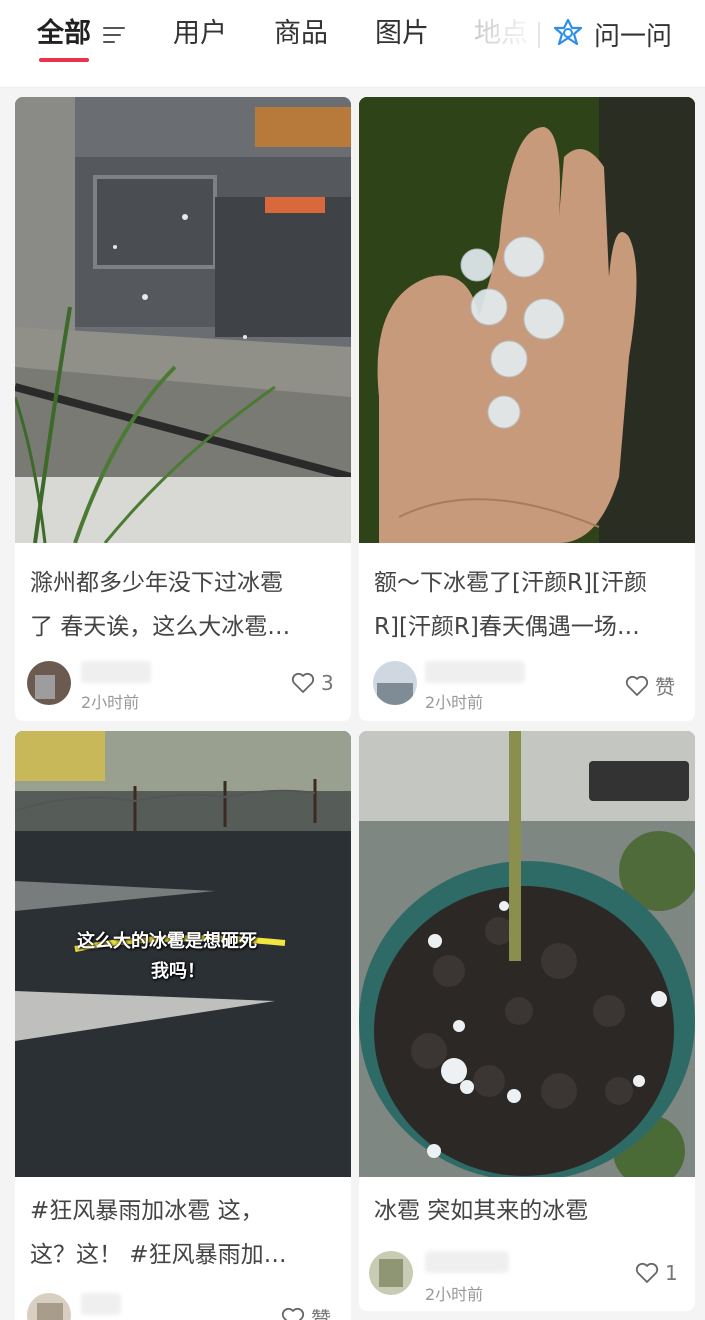  What do you see at coordinates (671, 1273) in the screenshot?
I see `like-count: 1` at bounding box center [671, 1273].